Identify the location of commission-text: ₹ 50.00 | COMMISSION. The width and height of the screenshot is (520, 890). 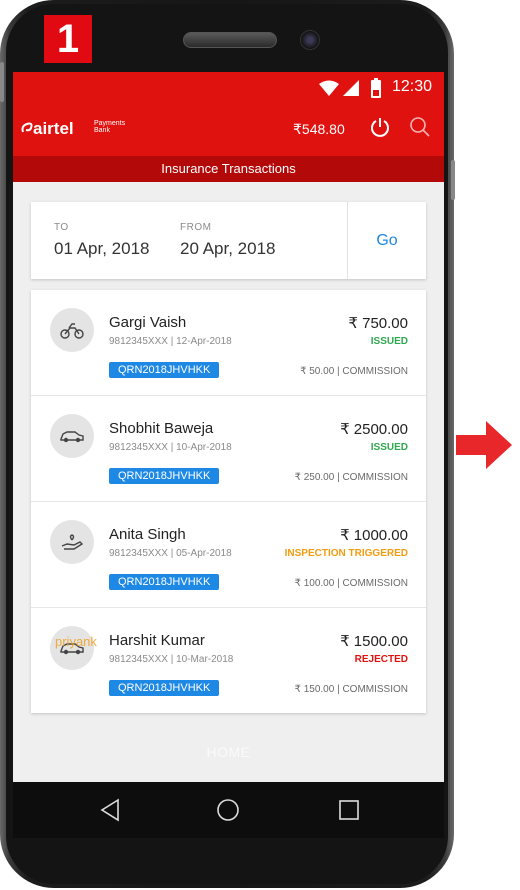
(354, 371).